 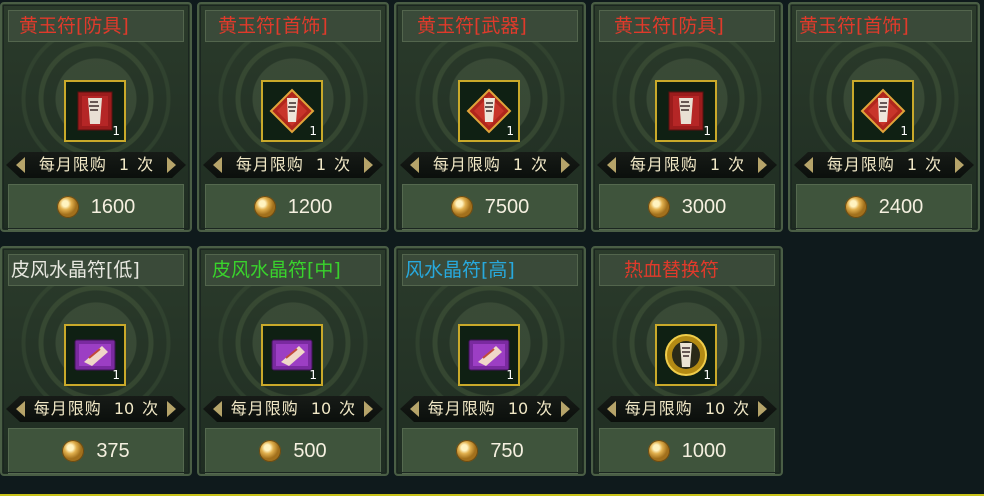 I want to click on item-title: 风水晶符[高], so click(x=490, y=270).